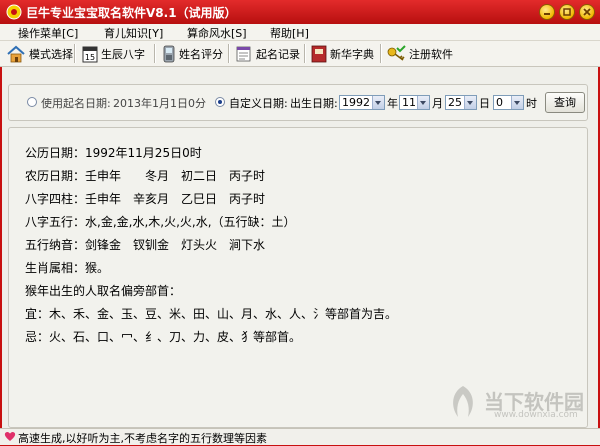  Describe the element at coordinates (67, 268) in the screenshot. I see `result-line: 生肖属相：猴。` at that location.